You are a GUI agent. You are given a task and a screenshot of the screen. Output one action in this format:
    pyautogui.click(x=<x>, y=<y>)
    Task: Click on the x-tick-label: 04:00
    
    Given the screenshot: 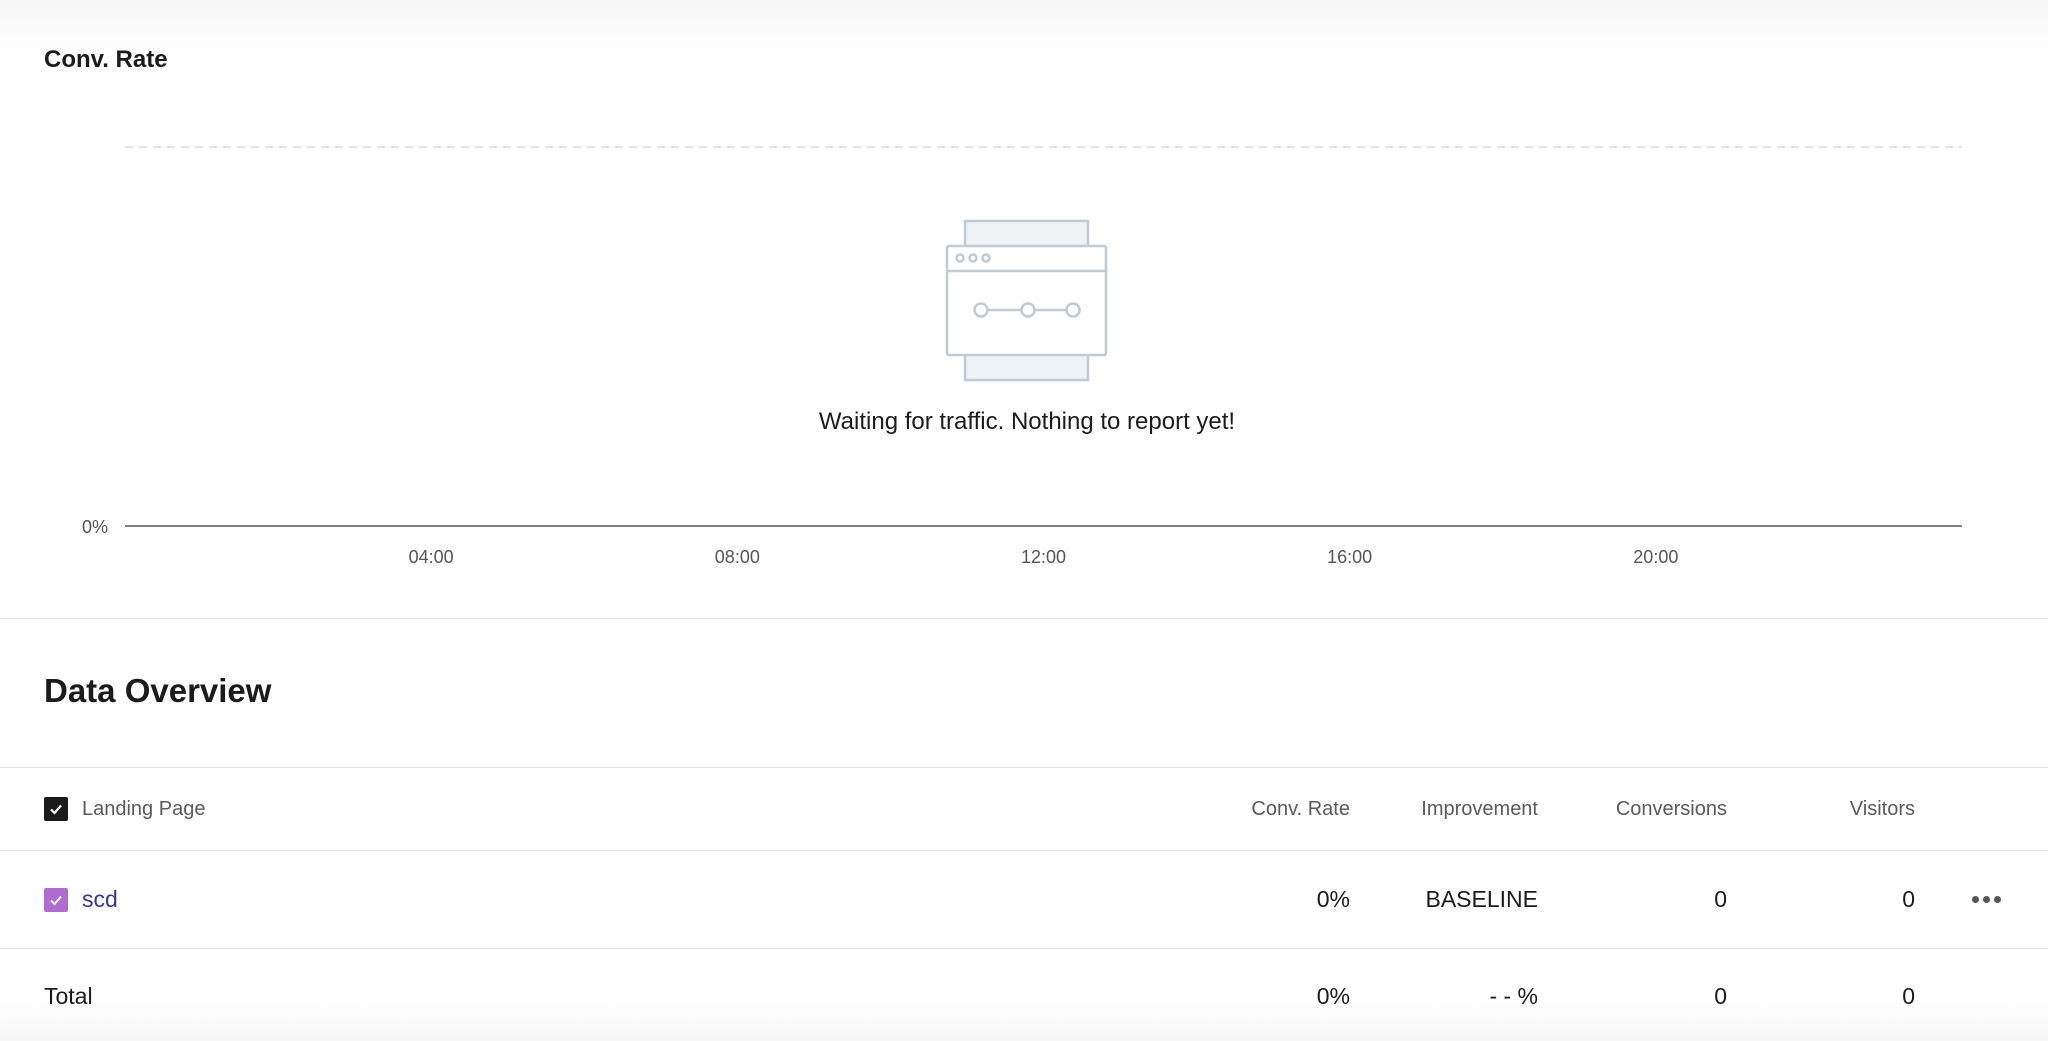 What is the action you would take?
    pyautogui.click(x=431, y=557)
    